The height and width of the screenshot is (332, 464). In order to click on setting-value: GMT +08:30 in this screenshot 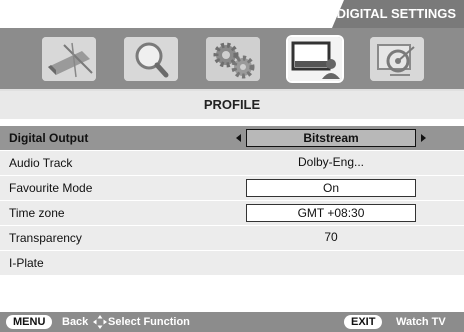, I will do `click(331, 213)`.